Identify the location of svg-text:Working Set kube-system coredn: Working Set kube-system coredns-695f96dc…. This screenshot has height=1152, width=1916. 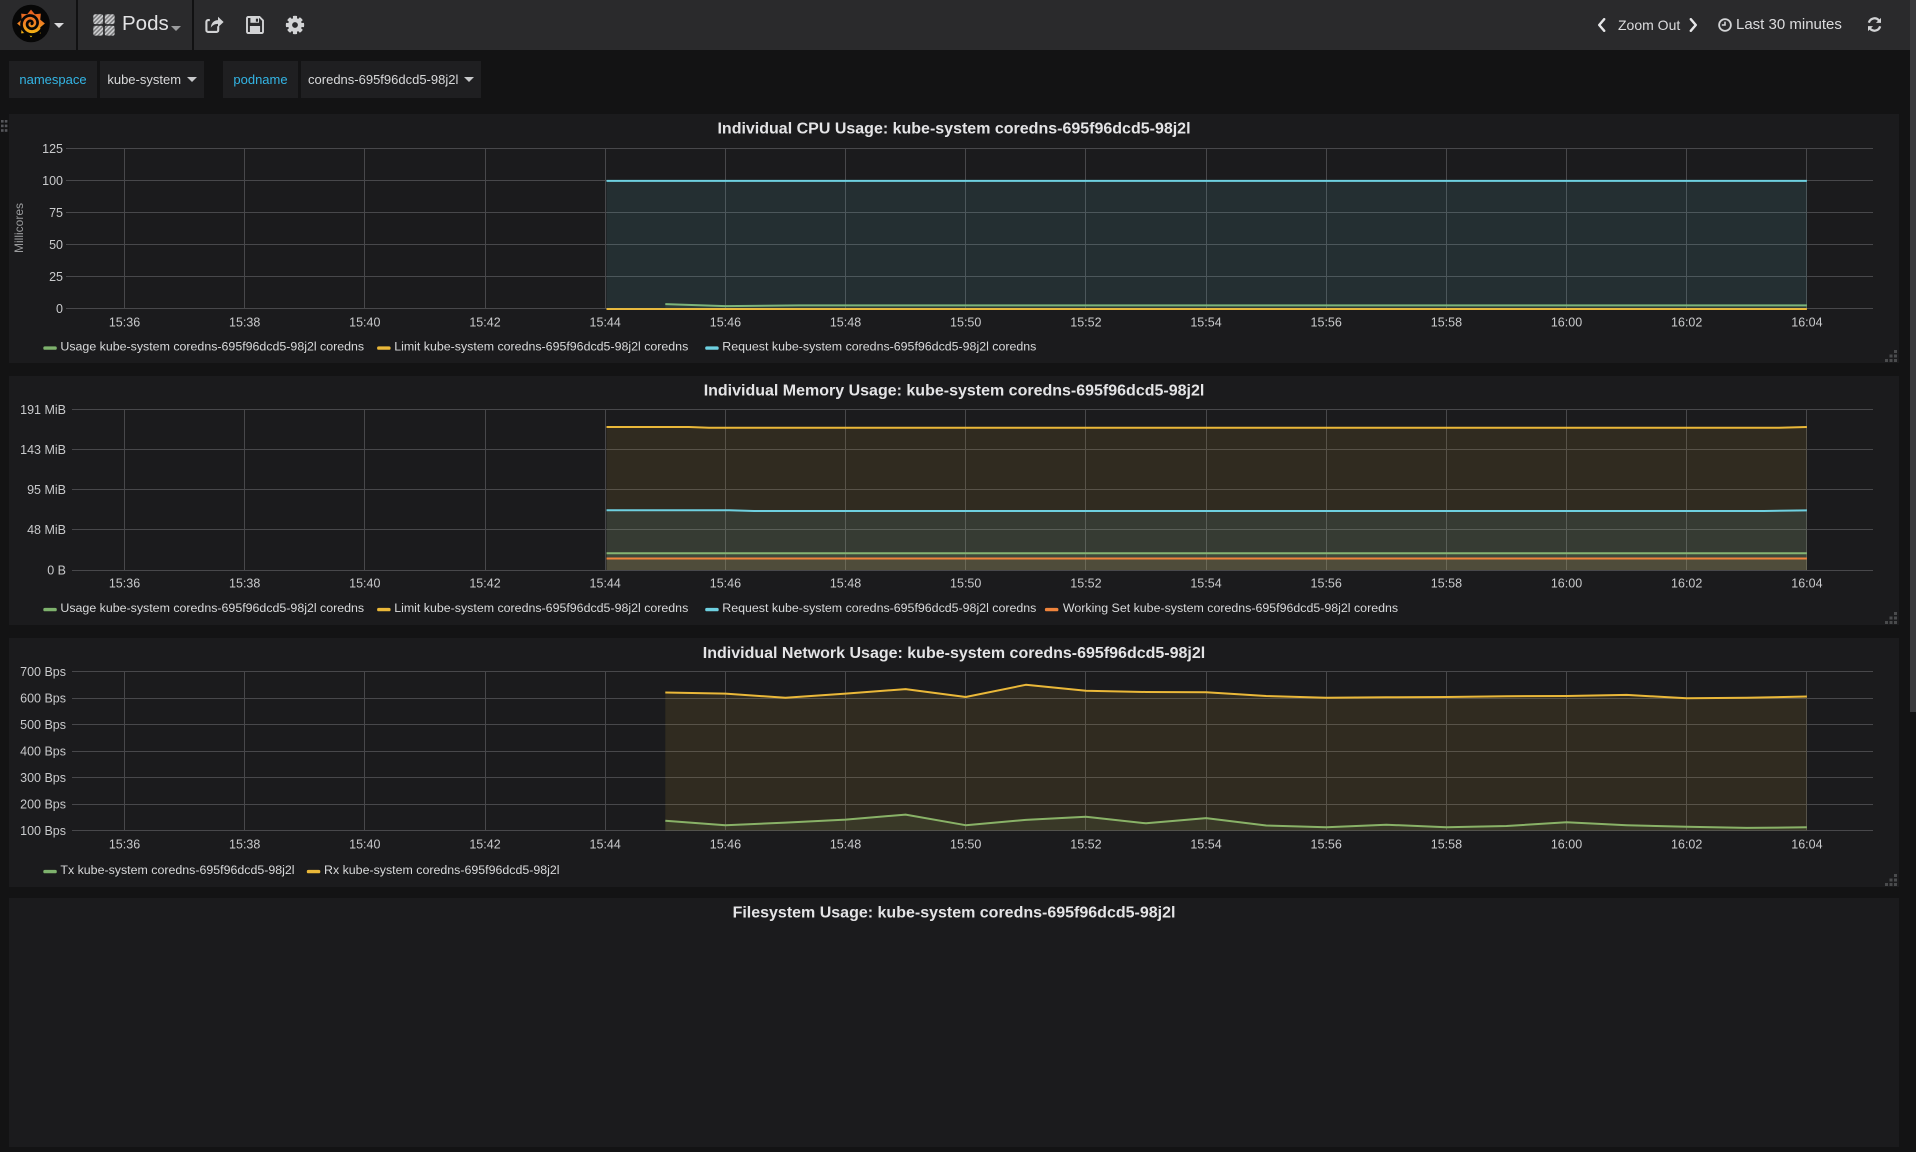
(1230, 608).